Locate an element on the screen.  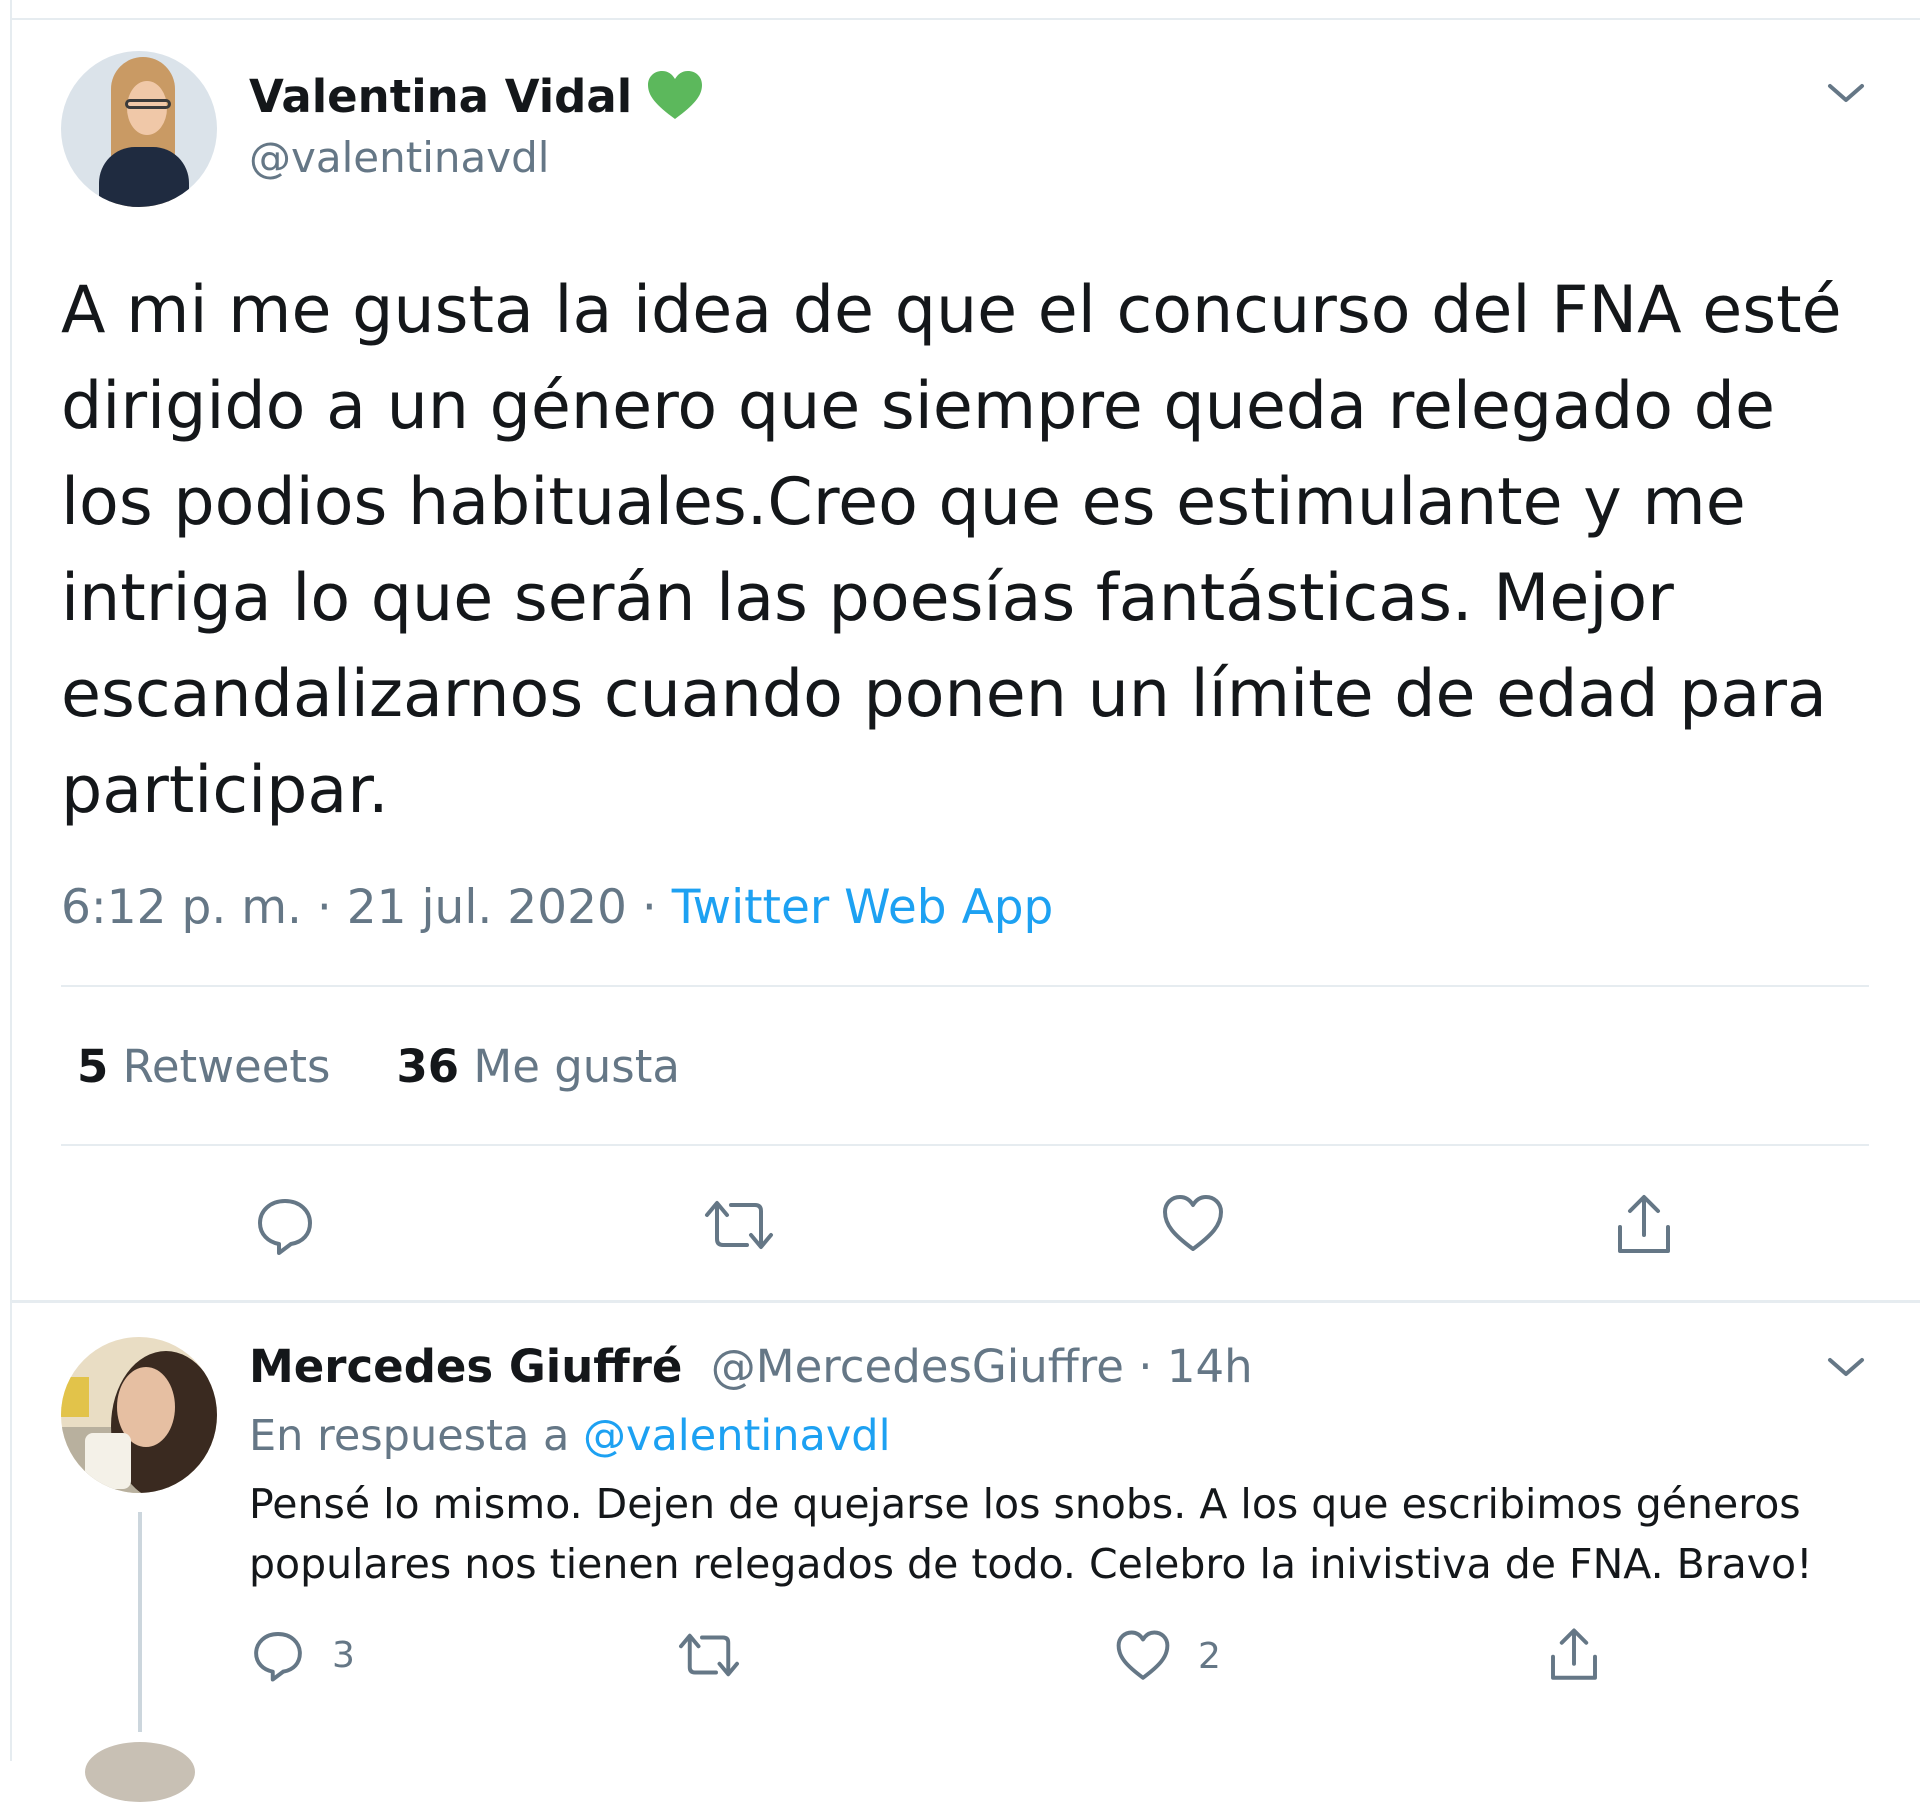
reply-author-handle: @MercedesGiuffre · 14h is located at coordinates (982, 1366).